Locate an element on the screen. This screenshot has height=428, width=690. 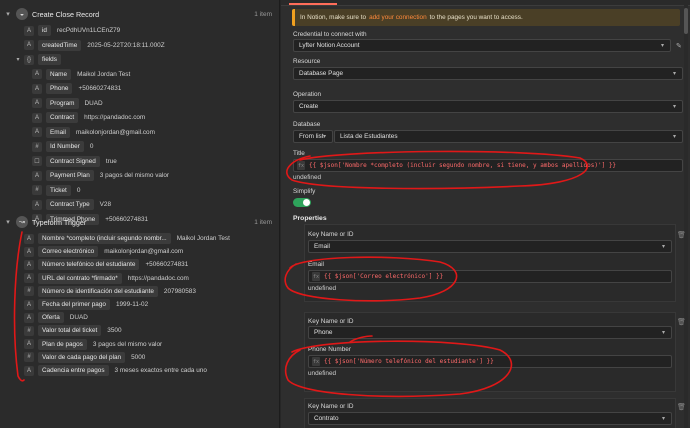
data-row: A Payment Plan 3 pagos del mismo valor is located at coordinates (100, 175).